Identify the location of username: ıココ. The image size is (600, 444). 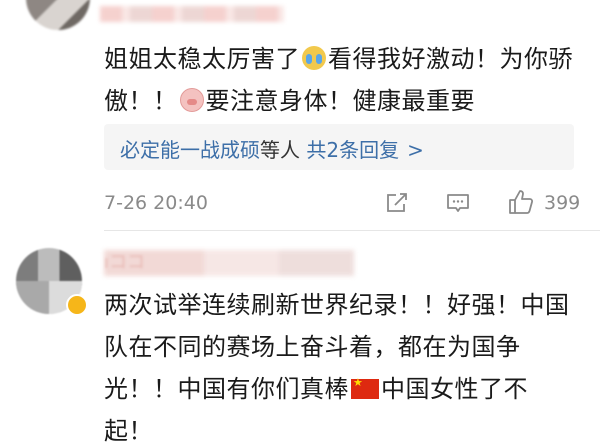
(124, 261).